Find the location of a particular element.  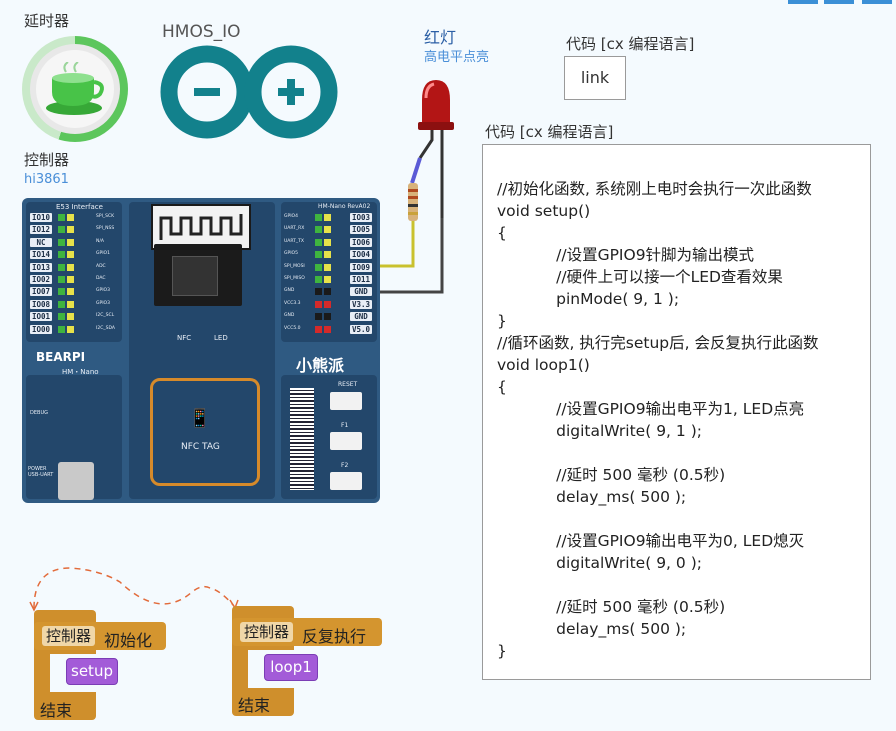

left-pin-func: ADC is located at coordinates (101, 266).